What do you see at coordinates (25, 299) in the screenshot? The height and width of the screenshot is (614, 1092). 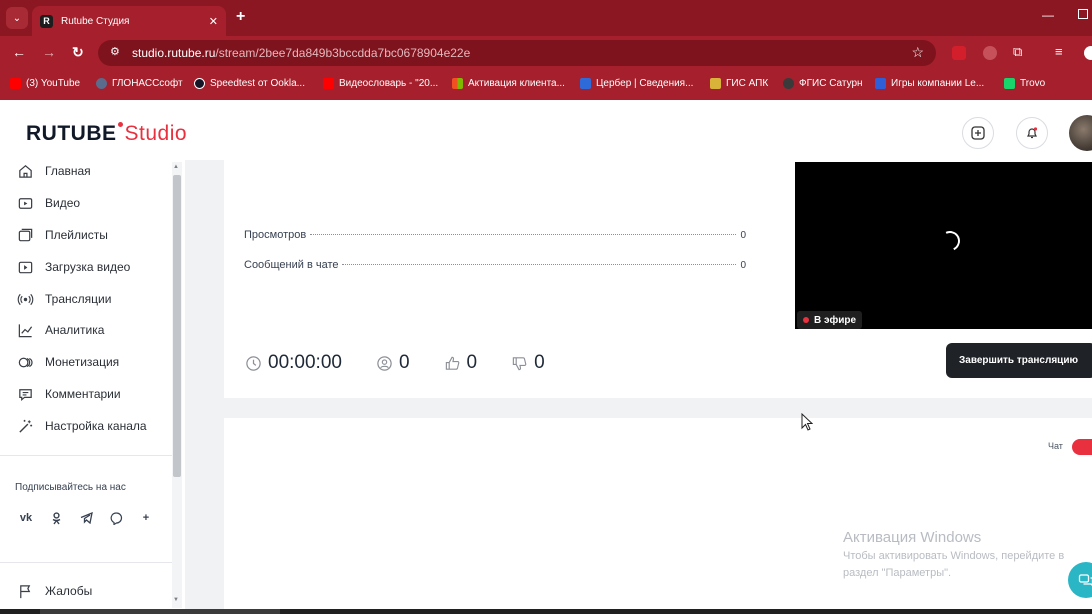 I see `broadcast-icon` at bounding box center [25, 299].